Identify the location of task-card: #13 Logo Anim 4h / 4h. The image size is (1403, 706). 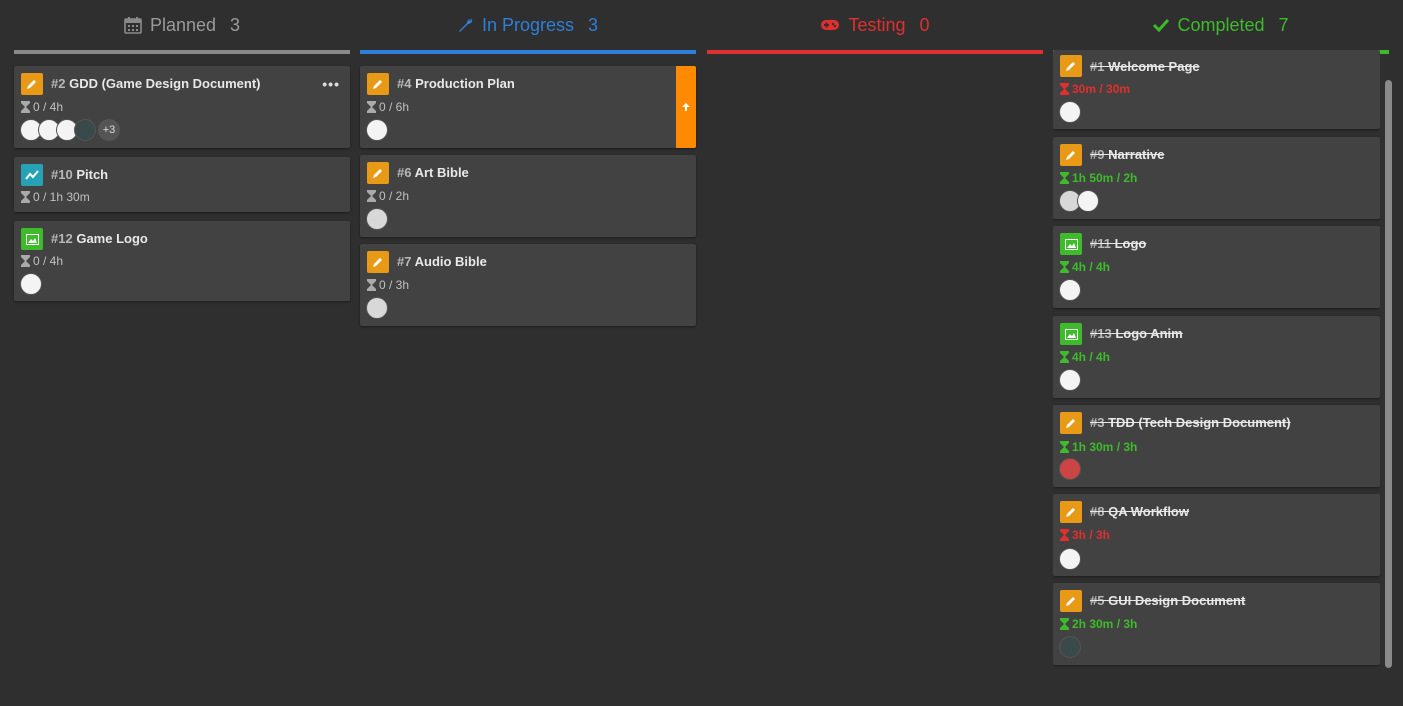
(1216, 357).